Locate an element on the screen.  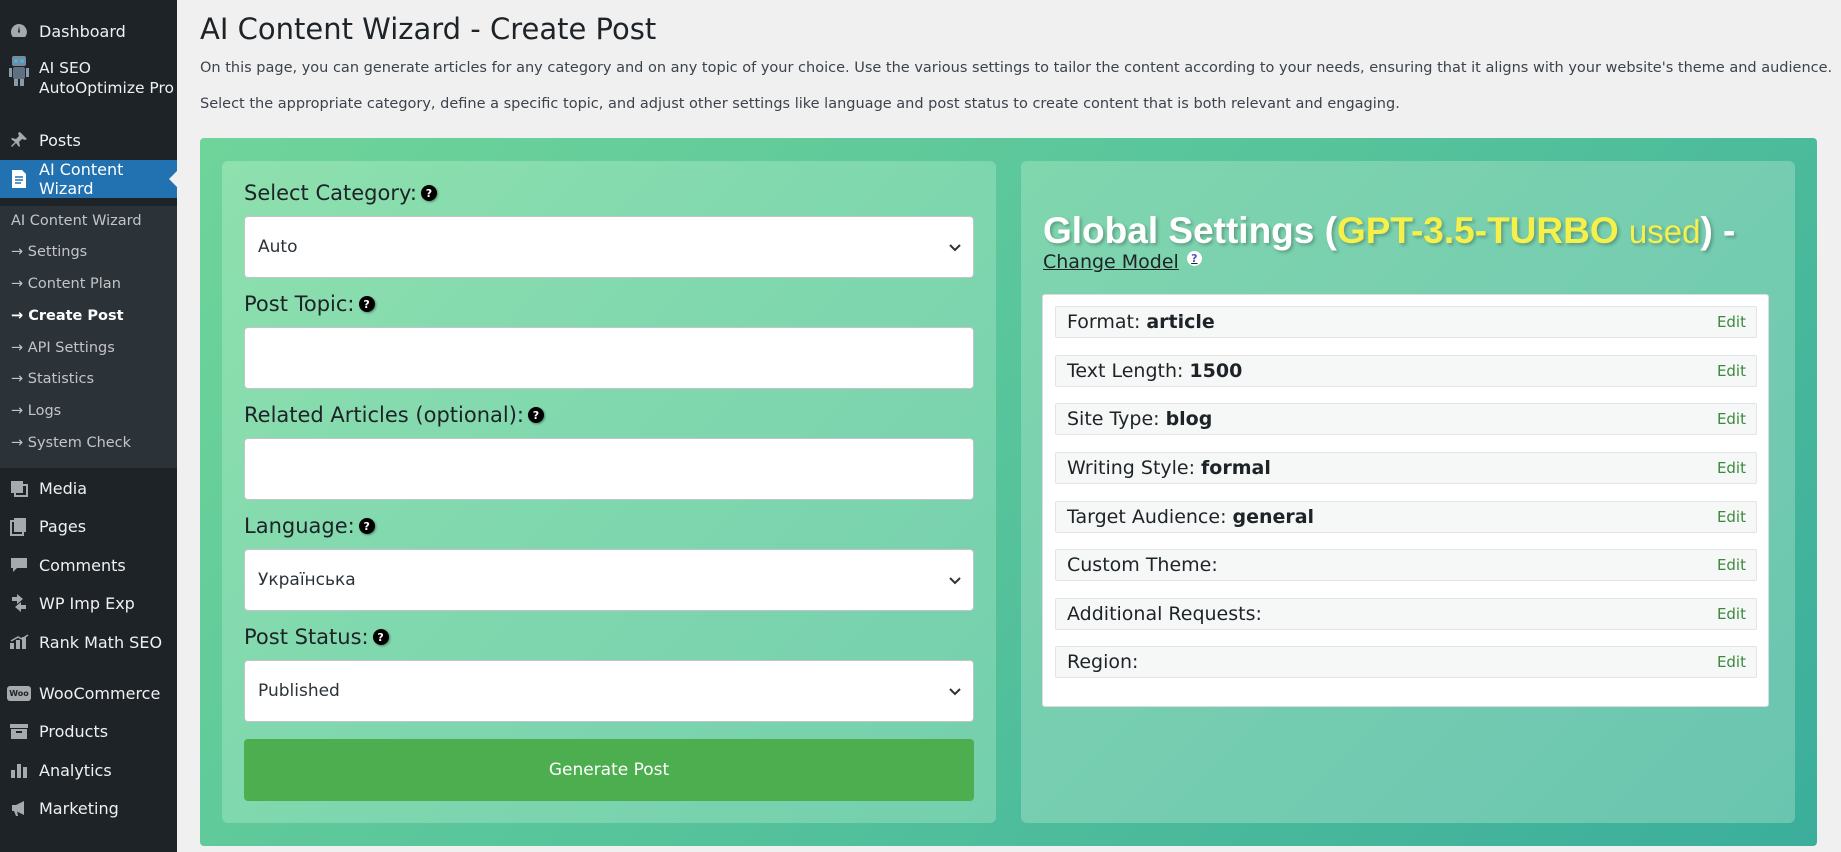
media-icon is located at coordinates (19, 488).